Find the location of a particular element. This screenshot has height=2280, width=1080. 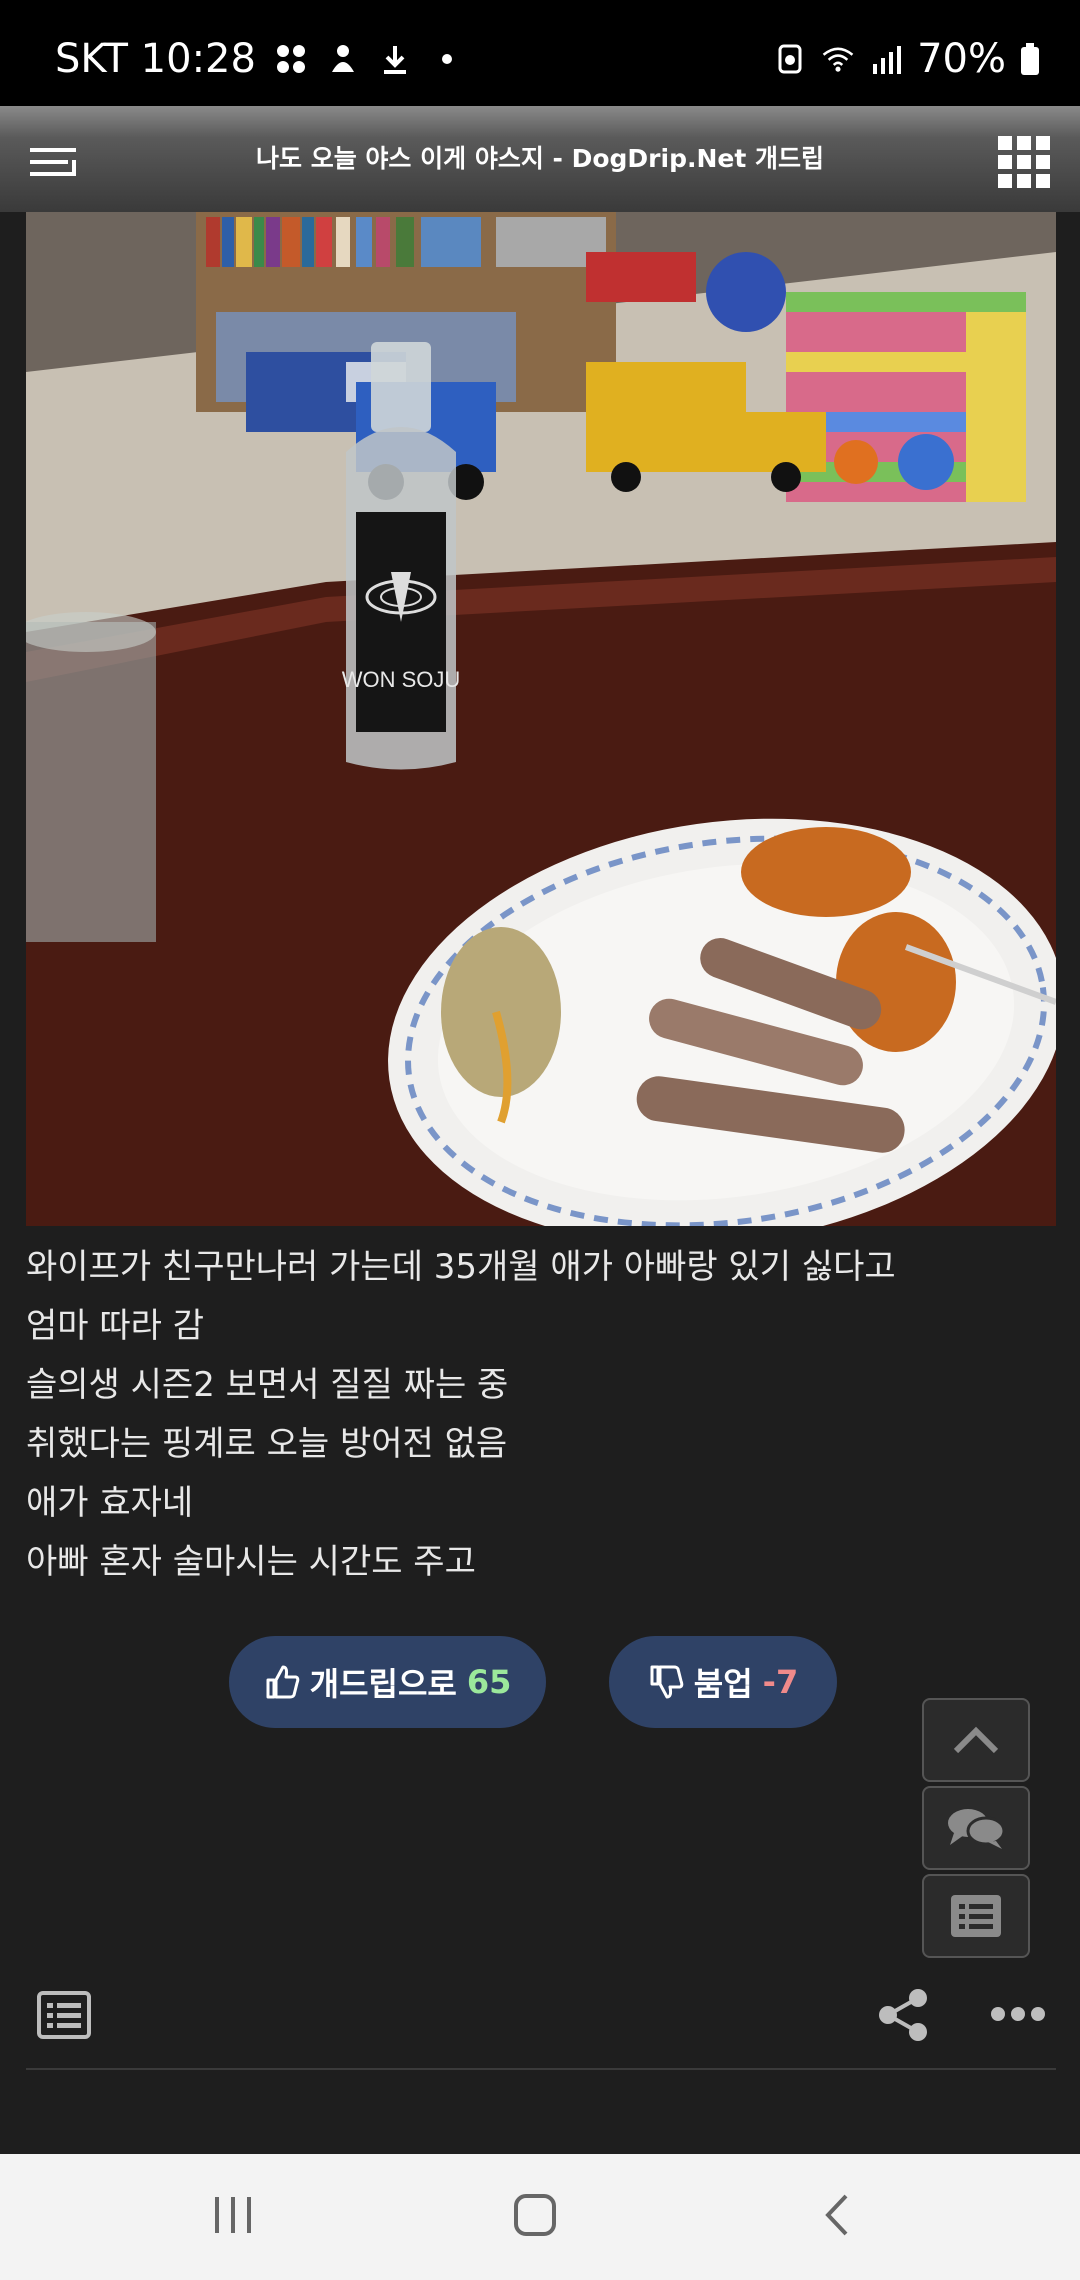

menu-icon is located at coordinates (53, 162).